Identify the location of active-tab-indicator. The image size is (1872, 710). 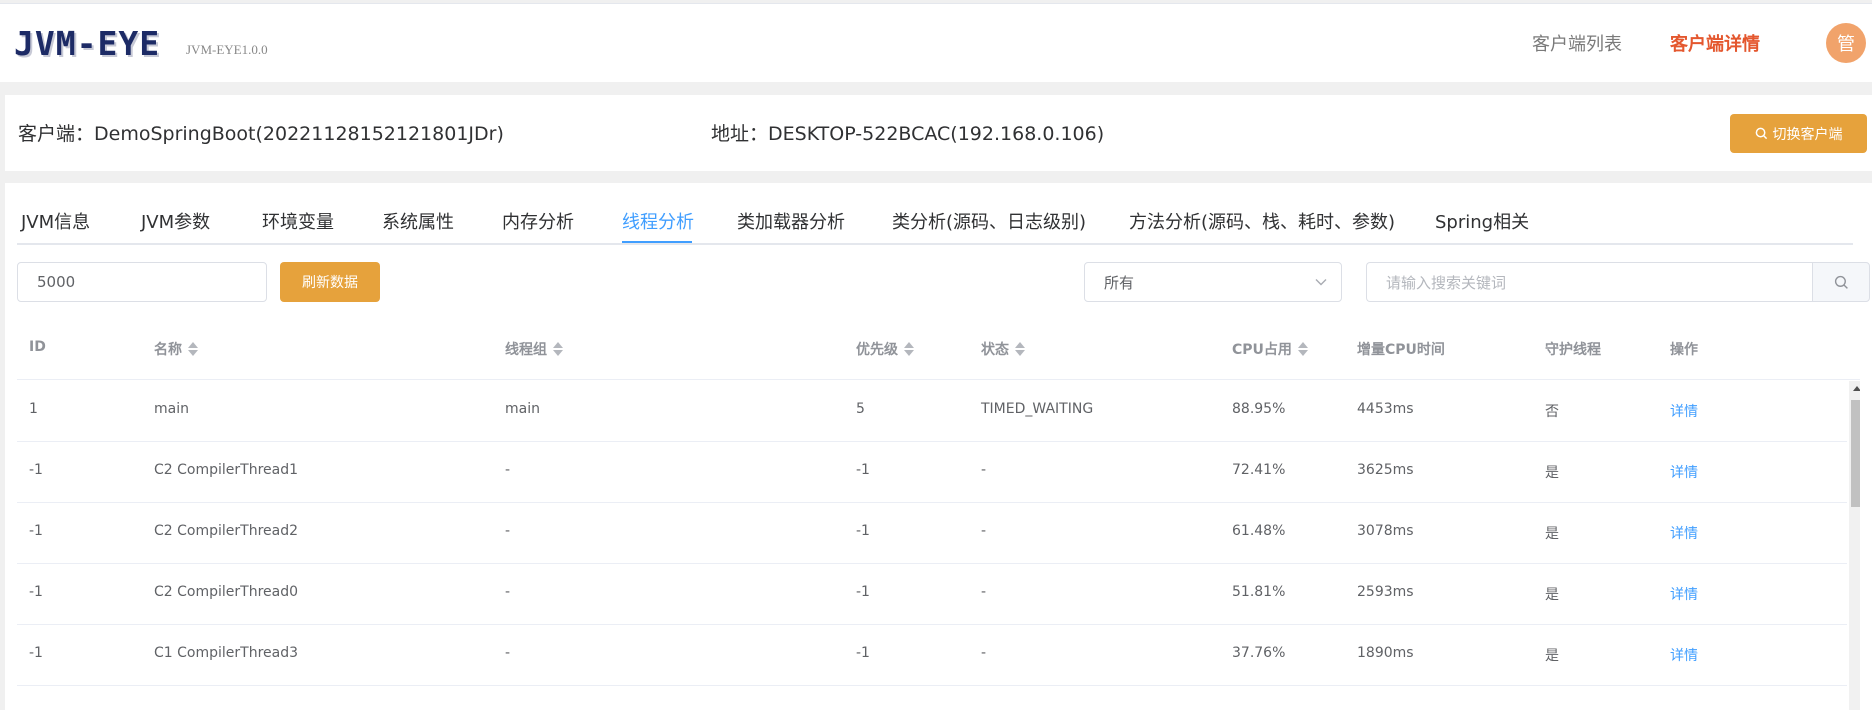
(657, 242).